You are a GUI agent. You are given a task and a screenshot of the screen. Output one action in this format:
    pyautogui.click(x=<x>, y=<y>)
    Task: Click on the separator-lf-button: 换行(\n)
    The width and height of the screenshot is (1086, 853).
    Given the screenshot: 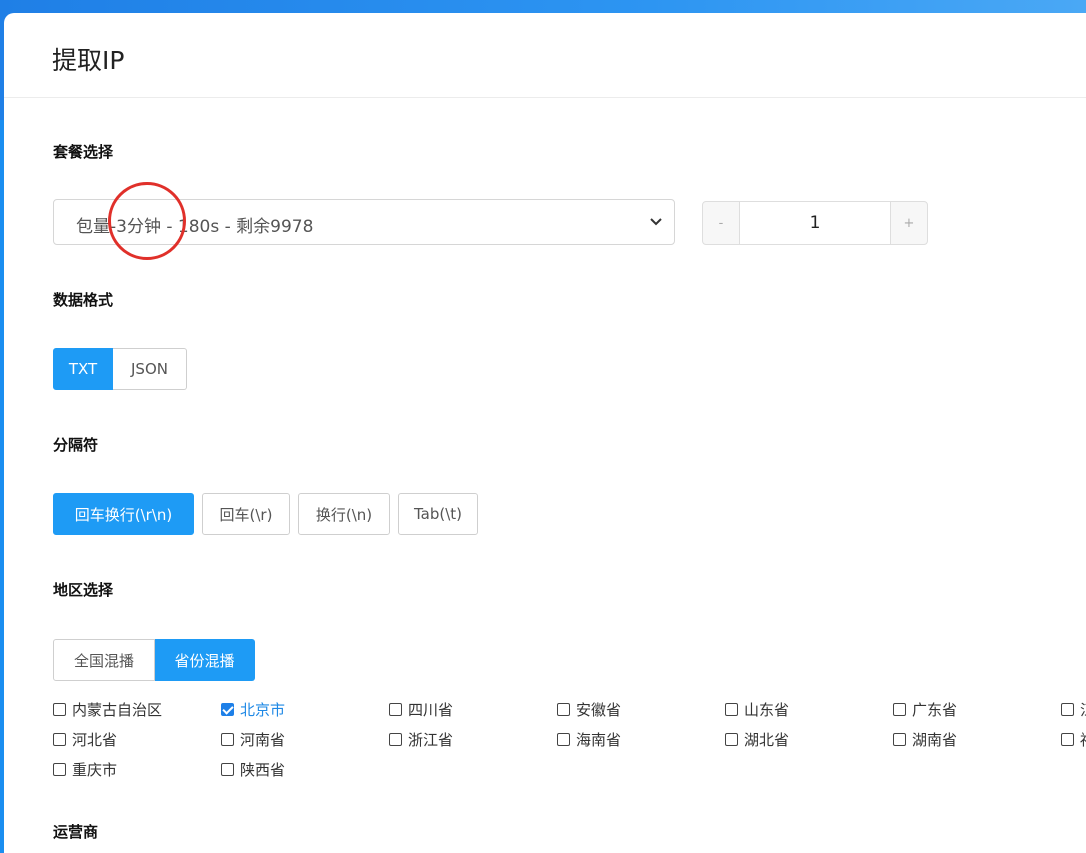 What is the action you would take?
    pyautogui.click(x=344, y=514)
    